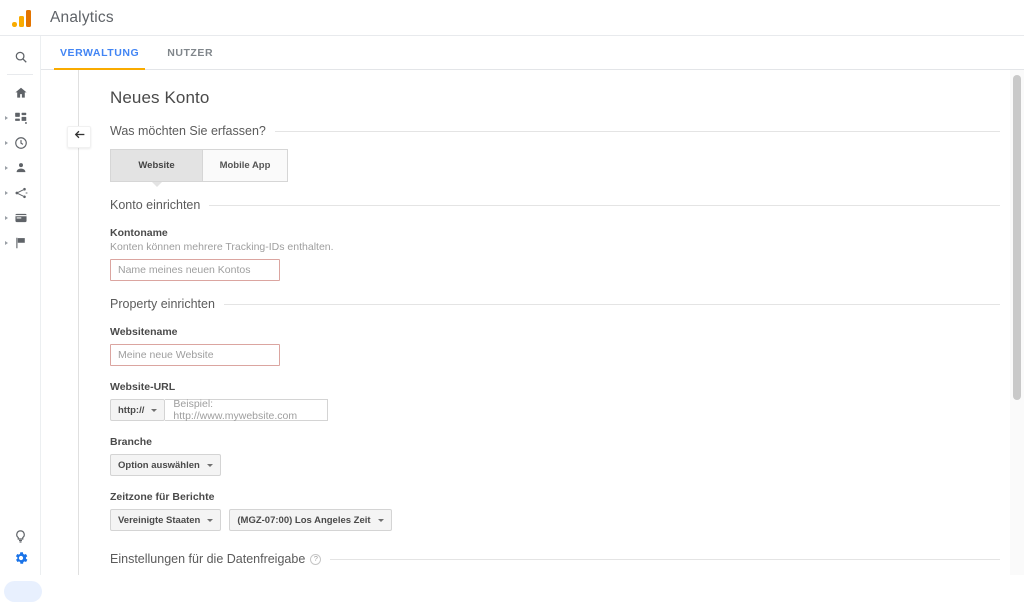 The width and height of the screenshot is (1024, 602). I want to click on left-navigation-rail, so click(21, 319).